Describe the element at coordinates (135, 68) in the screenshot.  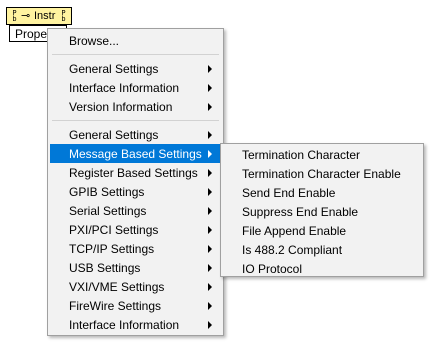
I see `menu-item-general-settings-1: General Settings` at that location.